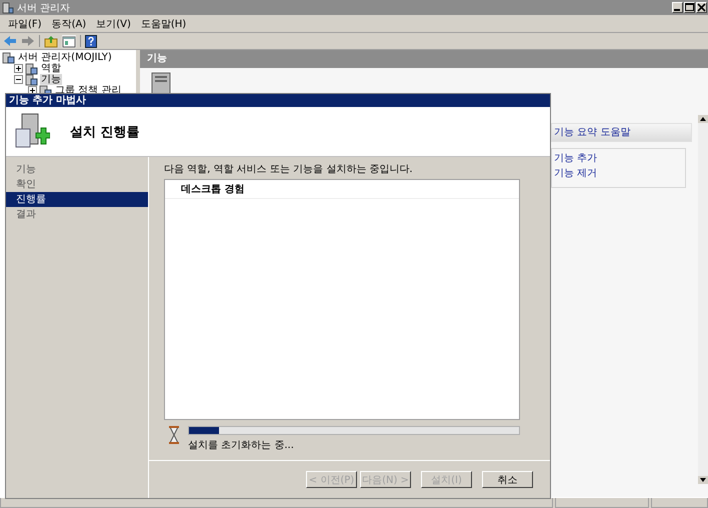 Image resolution: width=708 pixels, height=508 pixels. Describe the element at coordinates (18, 79) in the screenshot. I see `collapse-icon` at that location.